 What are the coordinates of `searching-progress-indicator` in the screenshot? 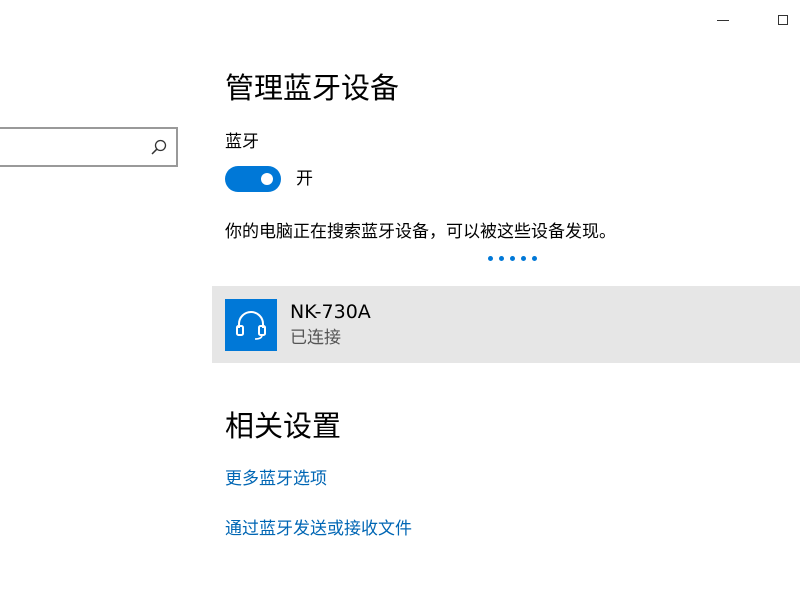 It's located at (512, 258).